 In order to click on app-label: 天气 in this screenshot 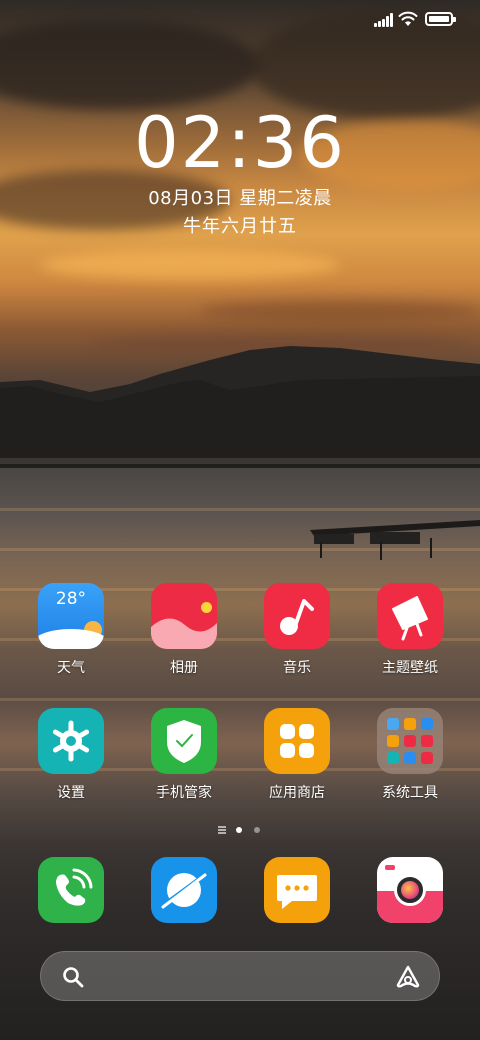, I will do `click(71, 668)`.